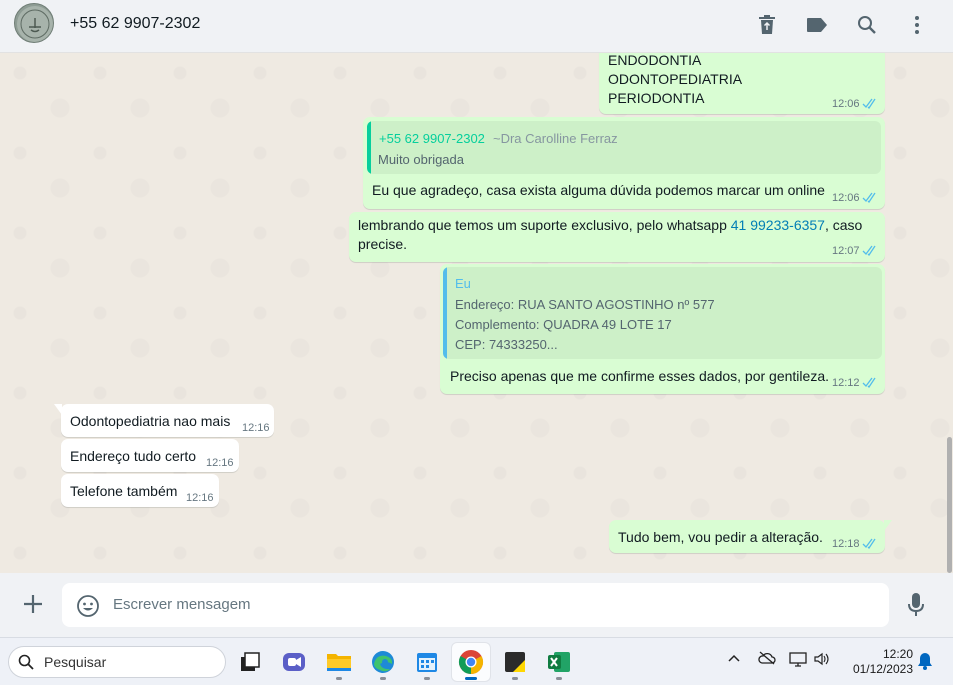 The width and height of the screenshot is (953, 685). I want to click on chat-header: +55 62 9907-2302, so click(476, 26).